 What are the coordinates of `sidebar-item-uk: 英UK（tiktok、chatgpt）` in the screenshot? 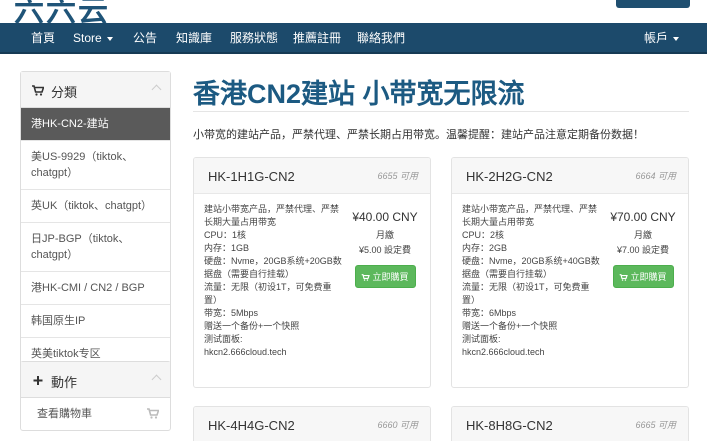 It's located at (95, 206).